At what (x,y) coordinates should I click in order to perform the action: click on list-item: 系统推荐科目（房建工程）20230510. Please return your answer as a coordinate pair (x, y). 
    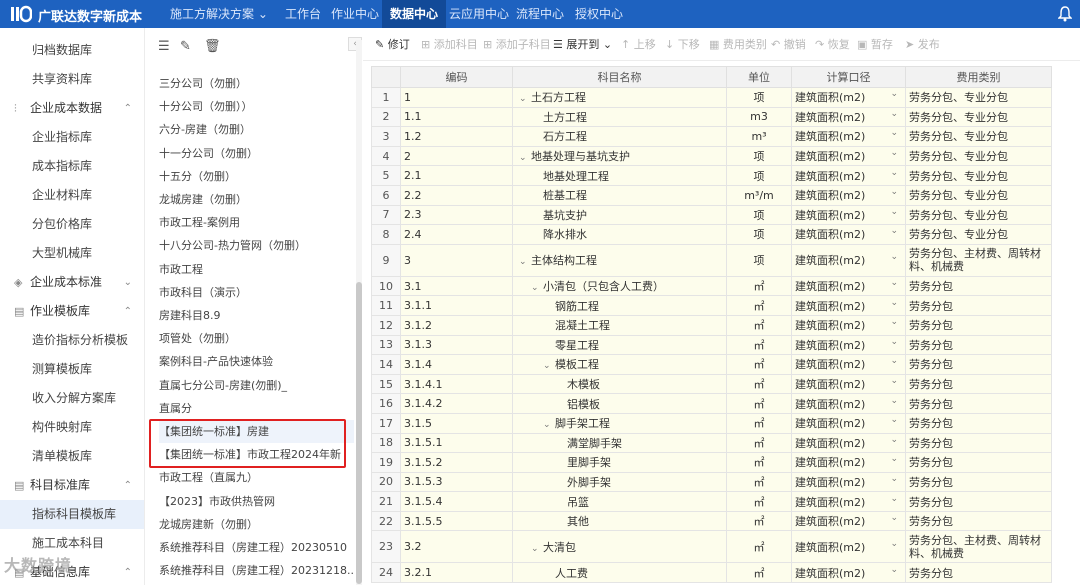
    Looking at the image, I should click on (256, 547).